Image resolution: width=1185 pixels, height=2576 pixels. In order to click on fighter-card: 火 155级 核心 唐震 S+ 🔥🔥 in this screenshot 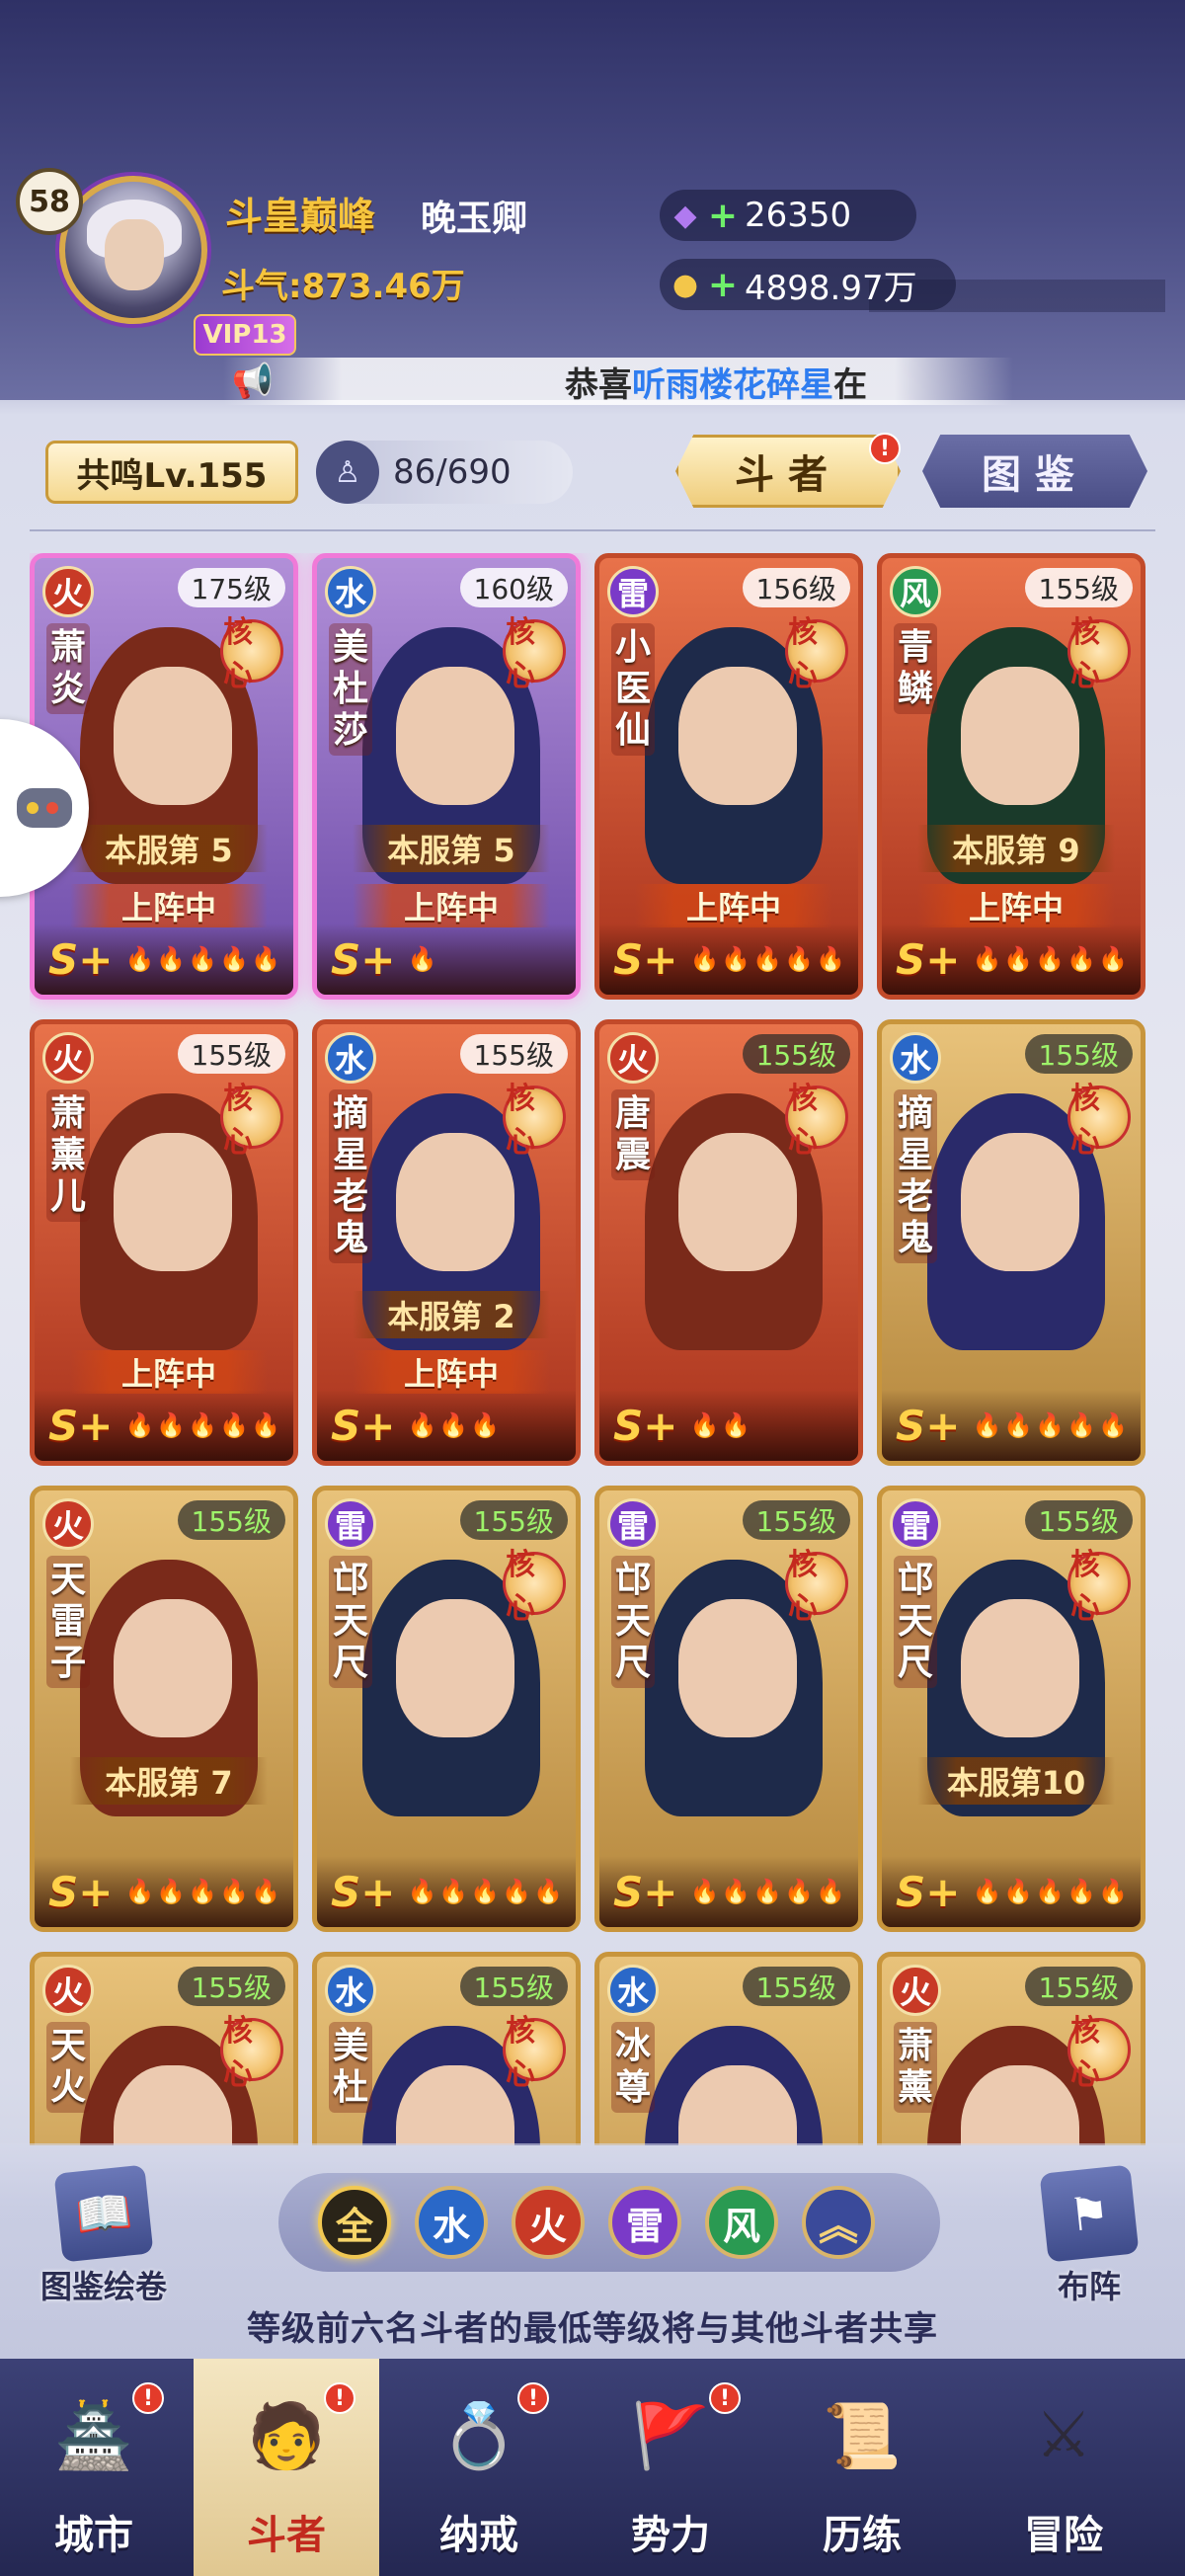, I will do `click(729, 1242)`.